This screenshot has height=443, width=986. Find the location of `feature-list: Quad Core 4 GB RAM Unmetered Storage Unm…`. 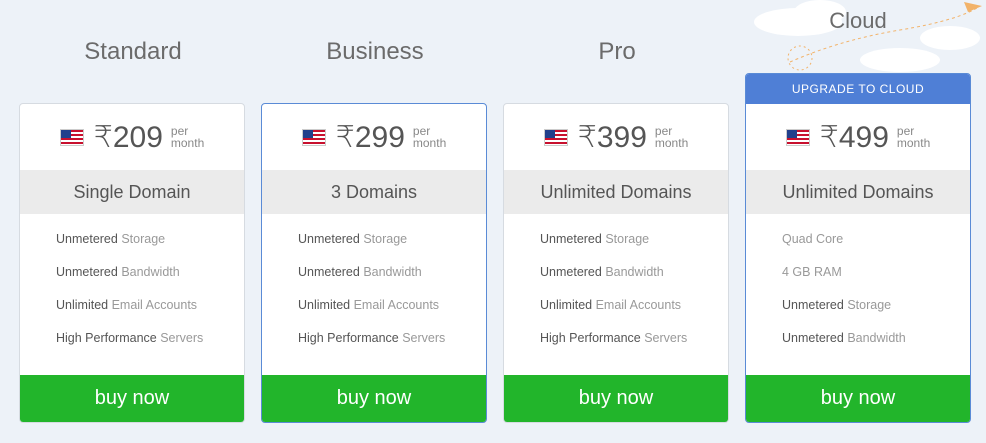

feature-list: Quad Core 4 GB RAM Unmetered Storage Unm… is located at coordinates (858, 287).